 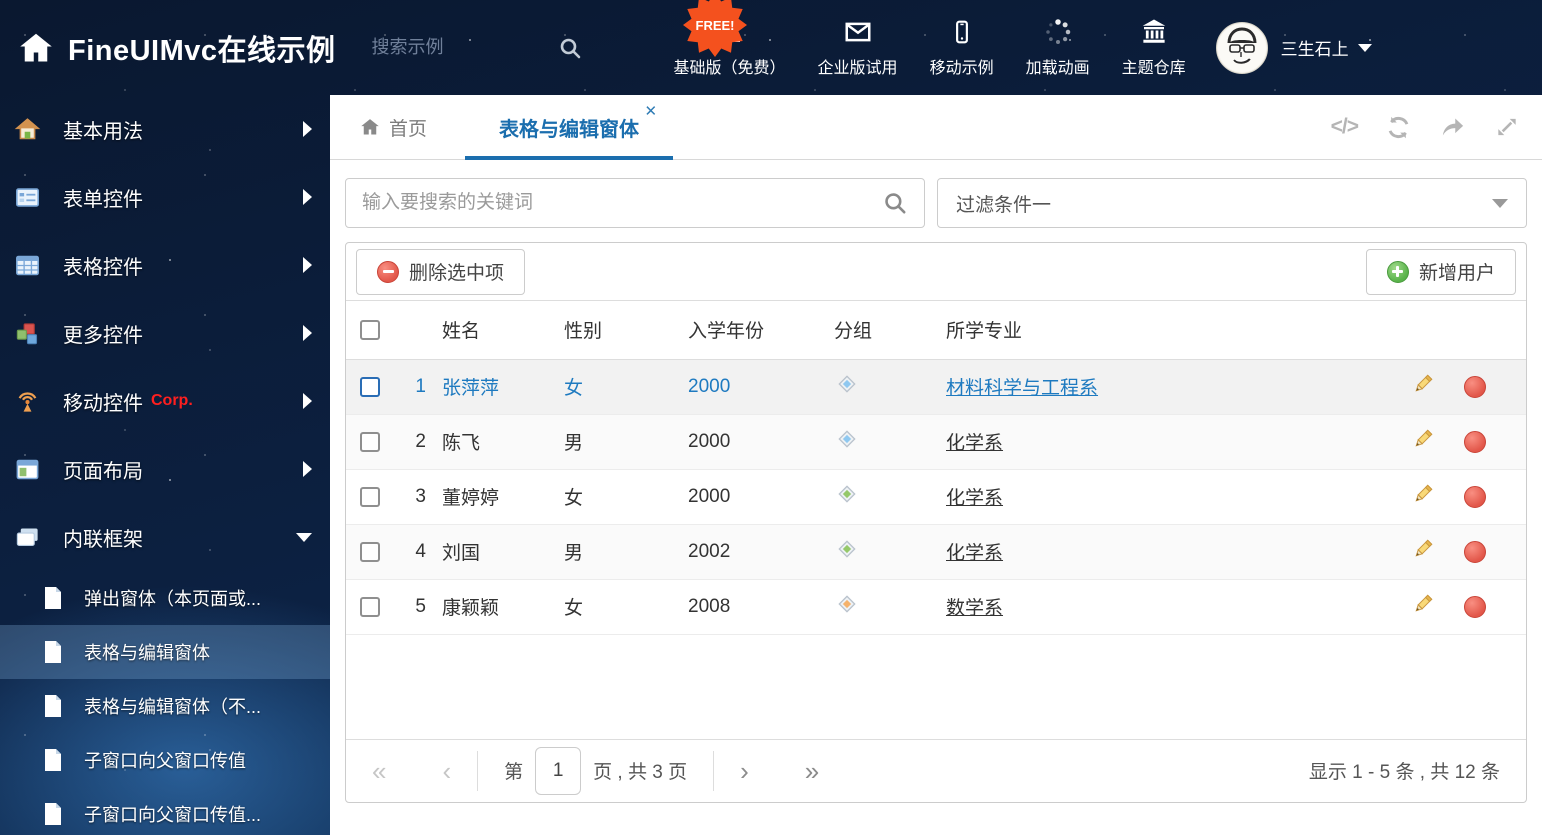 What do you see at coordinates (172, 400) in the screenshot?
I see `corp-badge: Corp.` at bounding box center [172, 400].